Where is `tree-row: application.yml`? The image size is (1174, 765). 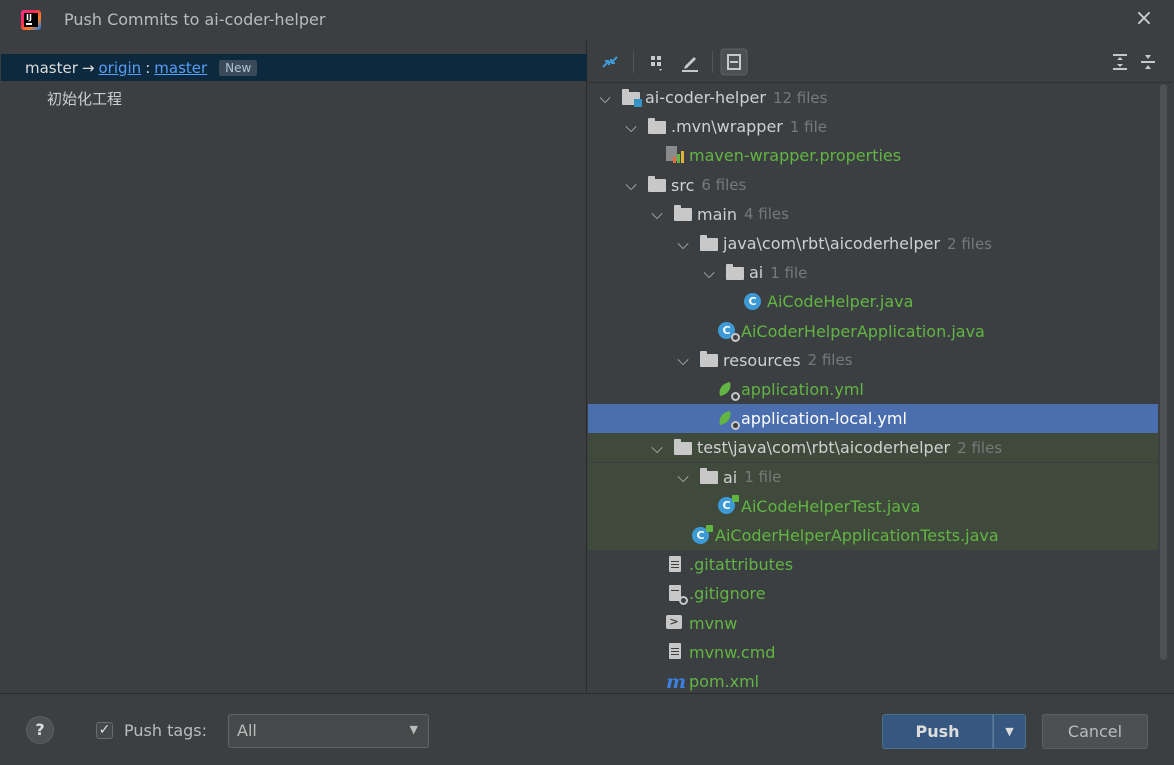 tree-row: application.yml is located at coordinates (873, 389).